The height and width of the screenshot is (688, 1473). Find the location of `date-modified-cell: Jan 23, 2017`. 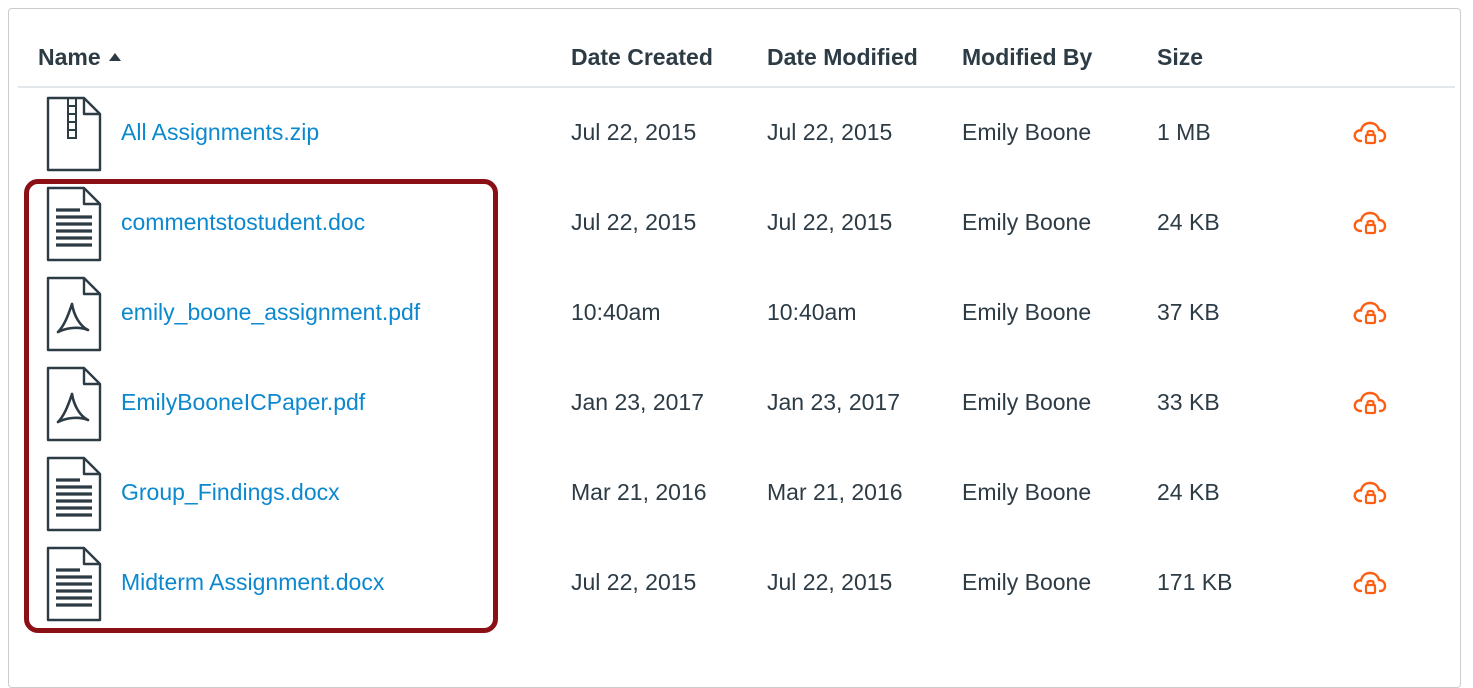

date-modified-cell: Jan 23, 2017 is located at coordinates (834, 402).